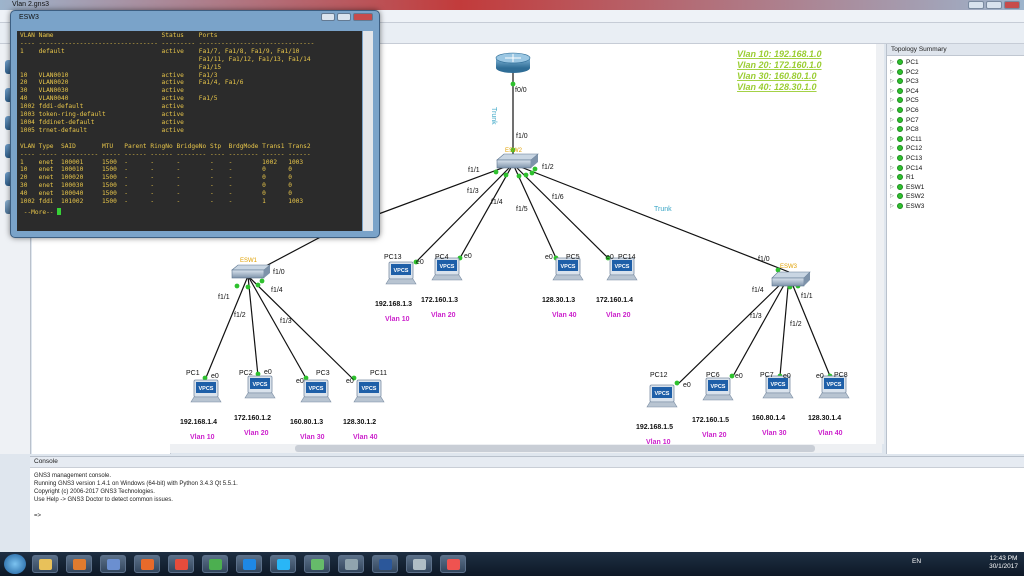 This screenshot has height=576, width=1024. What do you see at coordinates (915, 187) in the screenshot?
I see `topology-summary-label: ESW1` at bounding box center [915, 187].